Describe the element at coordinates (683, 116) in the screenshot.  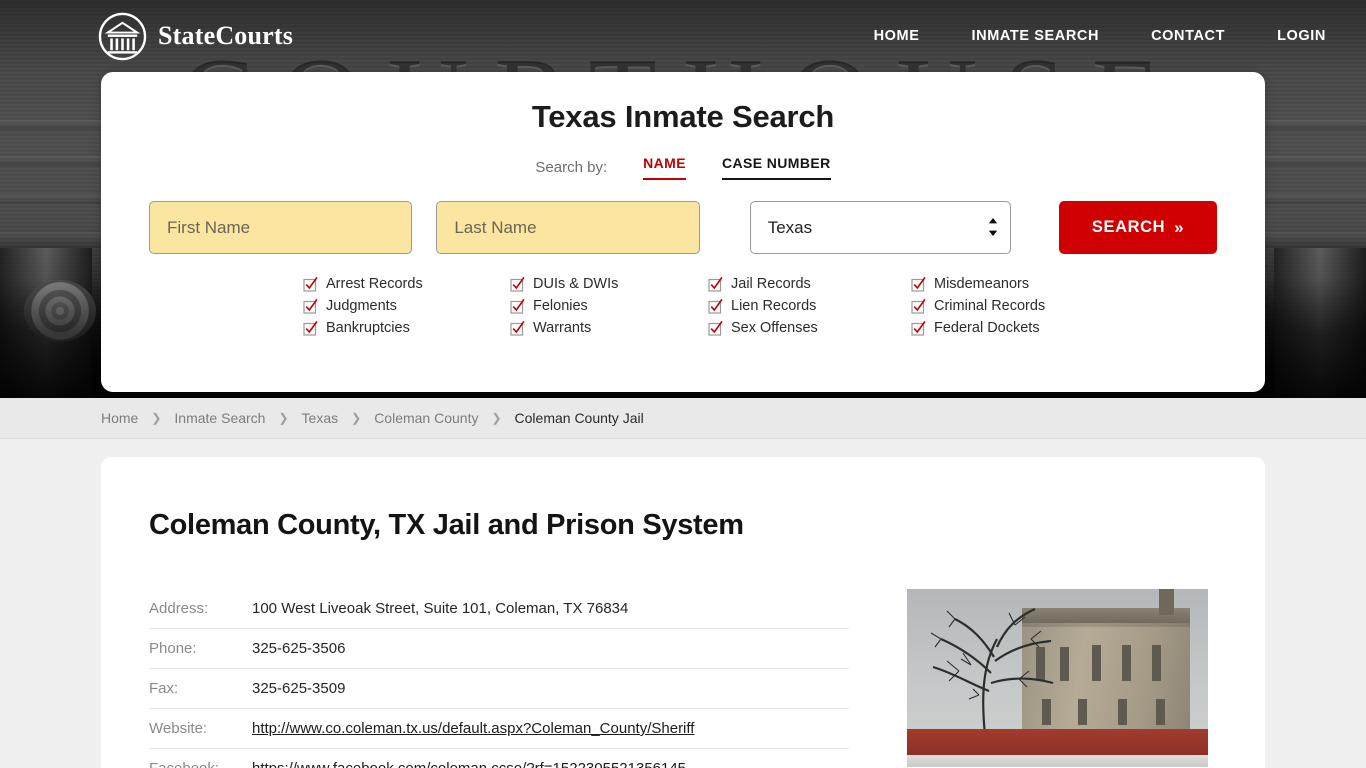
I see `search-panel-title: Texas Inmate Search` at that location.